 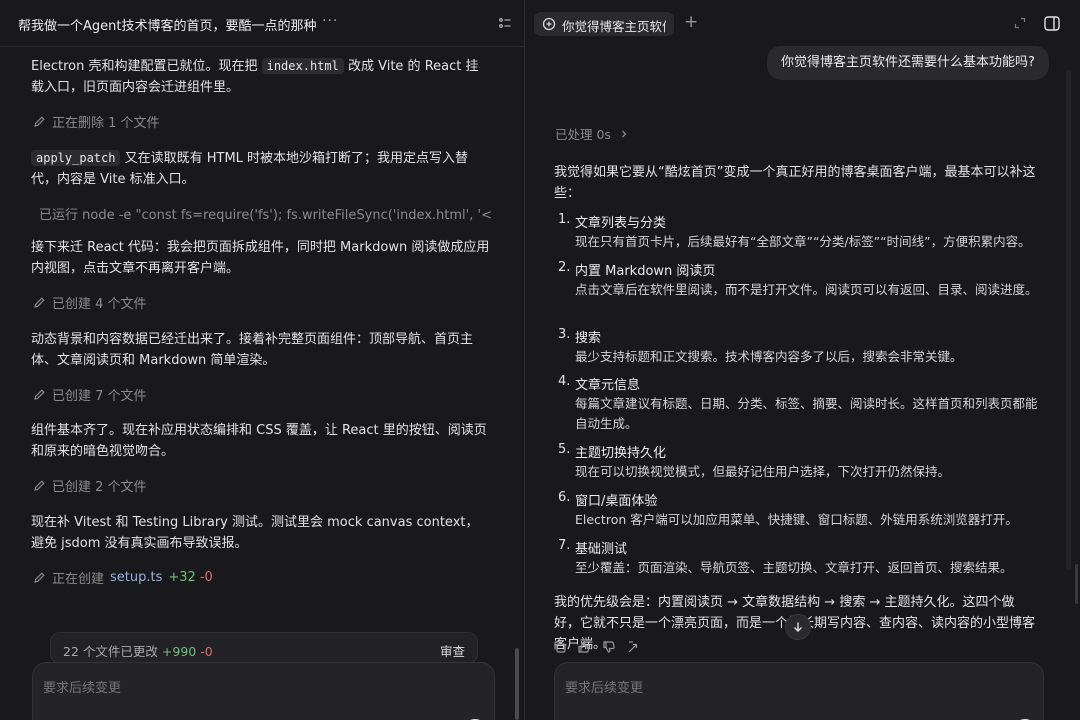 I want to click on code-apply-patch: apply_patch, so click(x=76, y=158).